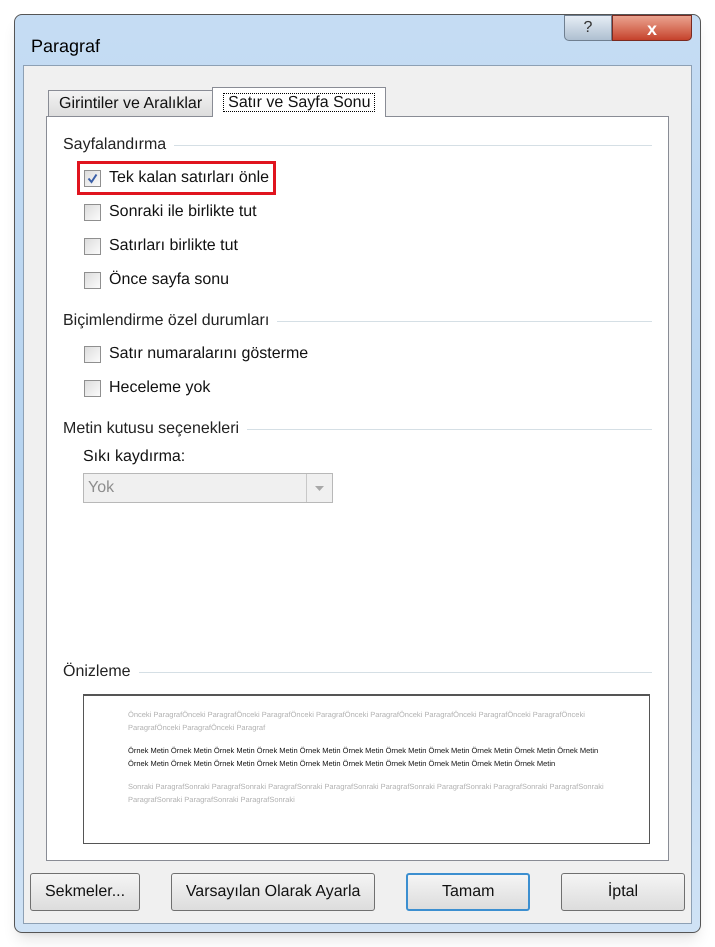 The height and width of the screenshot is (947, 715). Describe the element at coordinates (173, 246) in the screenshot. I see `checkbox-label: Satırları birlikte tut` at that location.